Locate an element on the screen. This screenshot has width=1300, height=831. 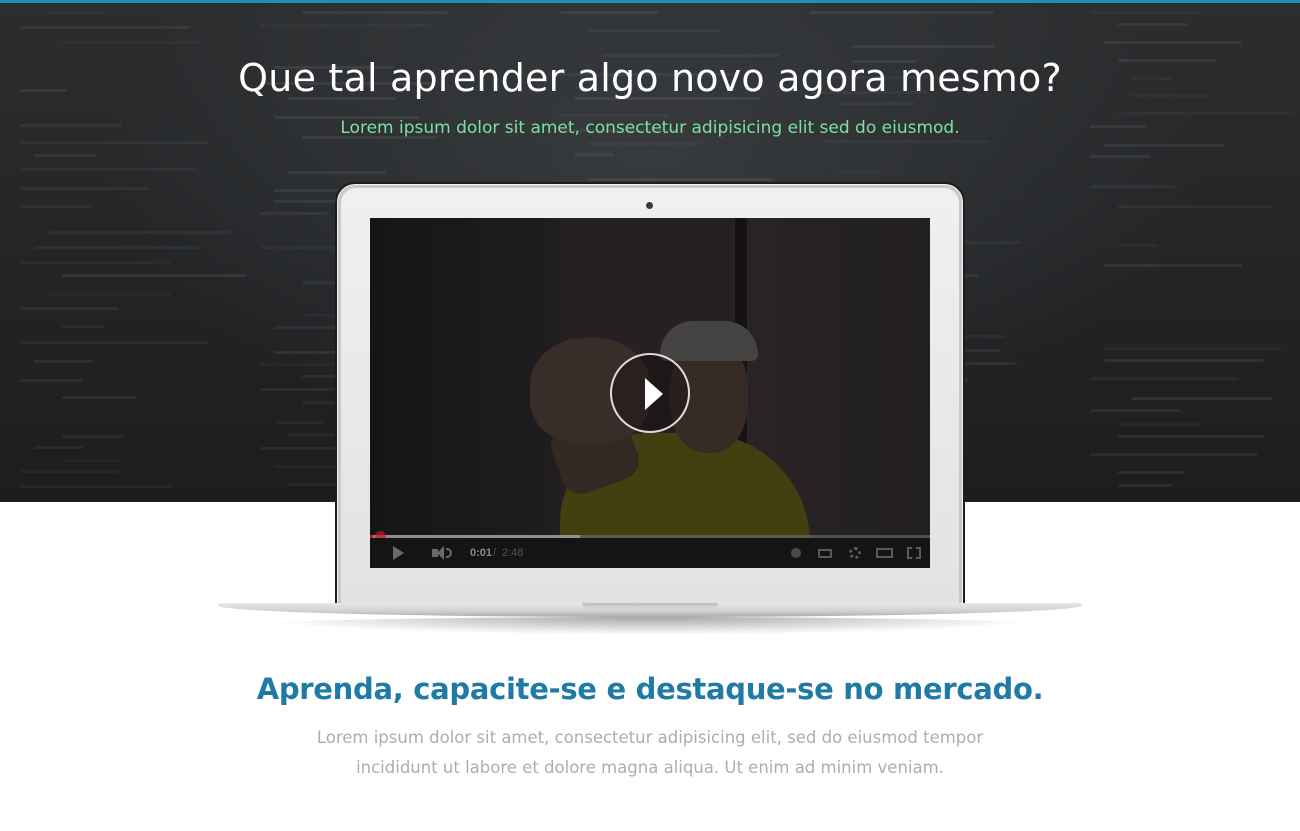
theater-mode-button is located at coordinates (884, 553).